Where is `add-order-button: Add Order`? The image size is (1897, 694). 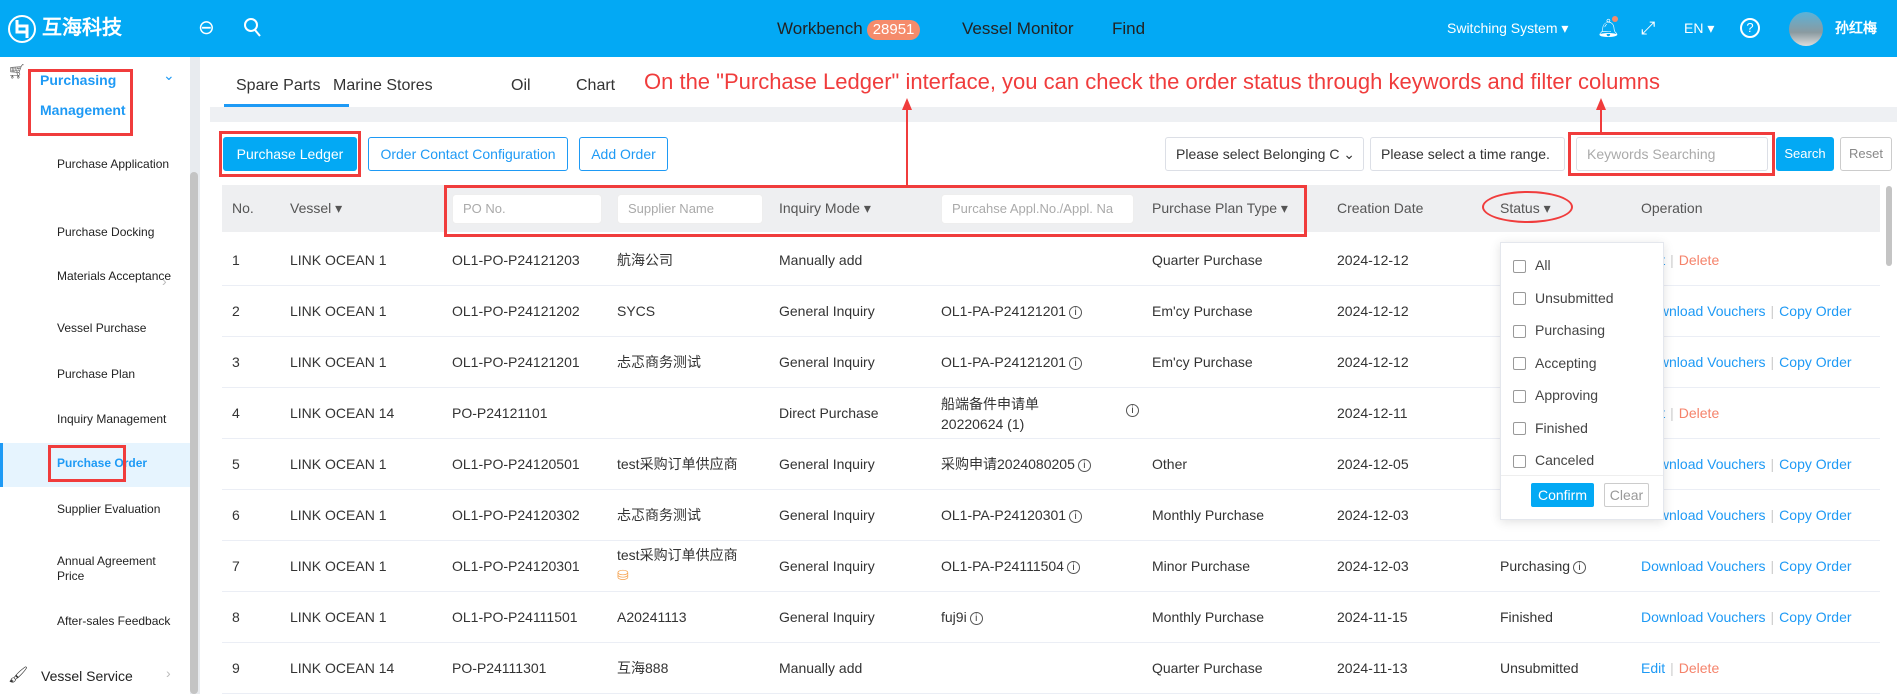
add-order-button: Add Order is located at coordinates (623, 154).